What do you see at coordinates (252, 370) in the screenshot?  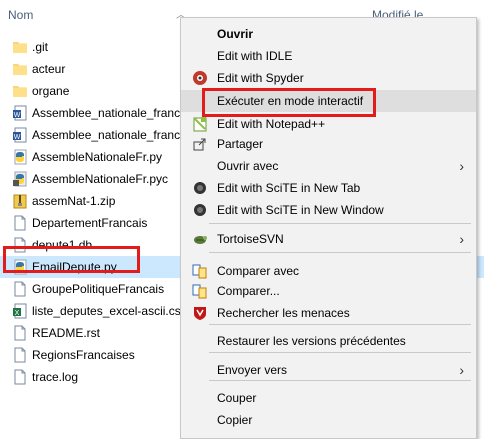 I see `menu-item-label: Envoyer vers` at bounding box center [252, 370].